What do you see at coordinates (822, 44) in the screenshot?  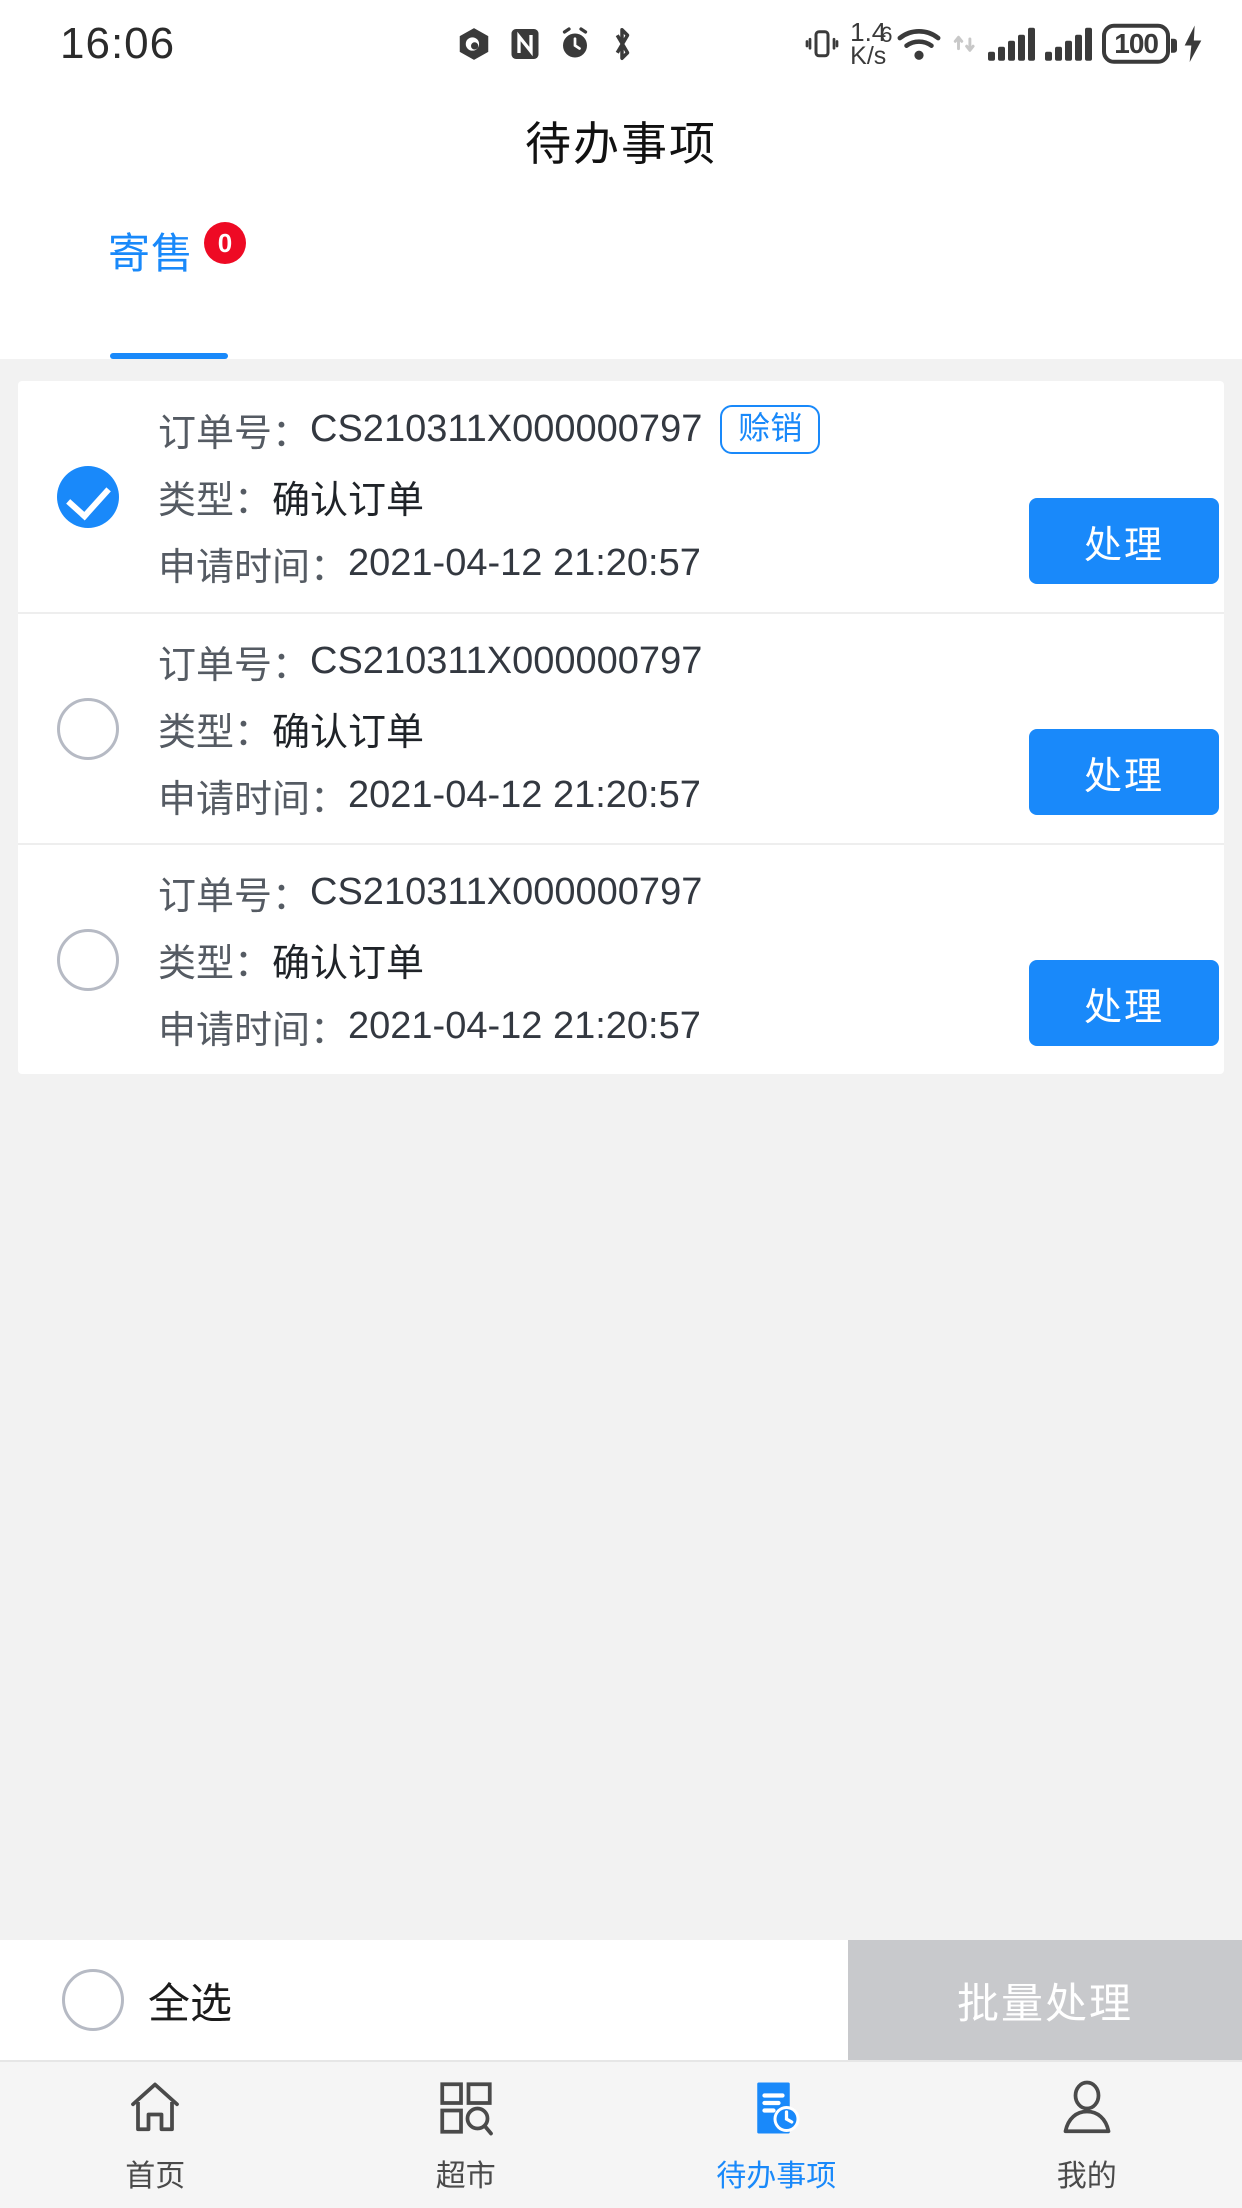 I see `vibrate-icon` at bounding box center [822, 44].